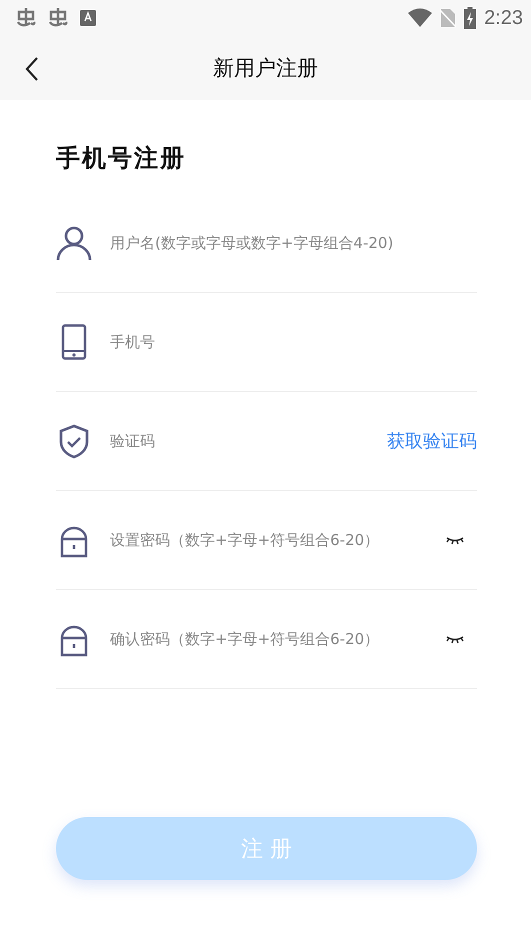 Image resolution: width=531 pixels, height=945 pixels. Describe the element at coordinates (121, 158) in the screenshot. I see `form-heading: 手机号注册` at that location.